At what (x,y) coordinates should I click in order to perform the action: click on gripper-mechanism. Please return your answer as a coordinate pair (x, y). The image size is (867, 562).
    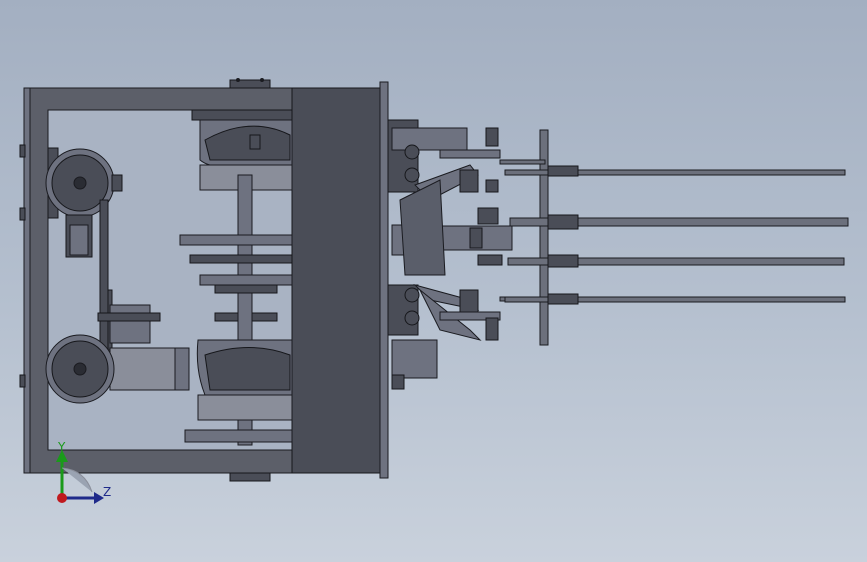
    Looking at the image, I should click on (450, 254).